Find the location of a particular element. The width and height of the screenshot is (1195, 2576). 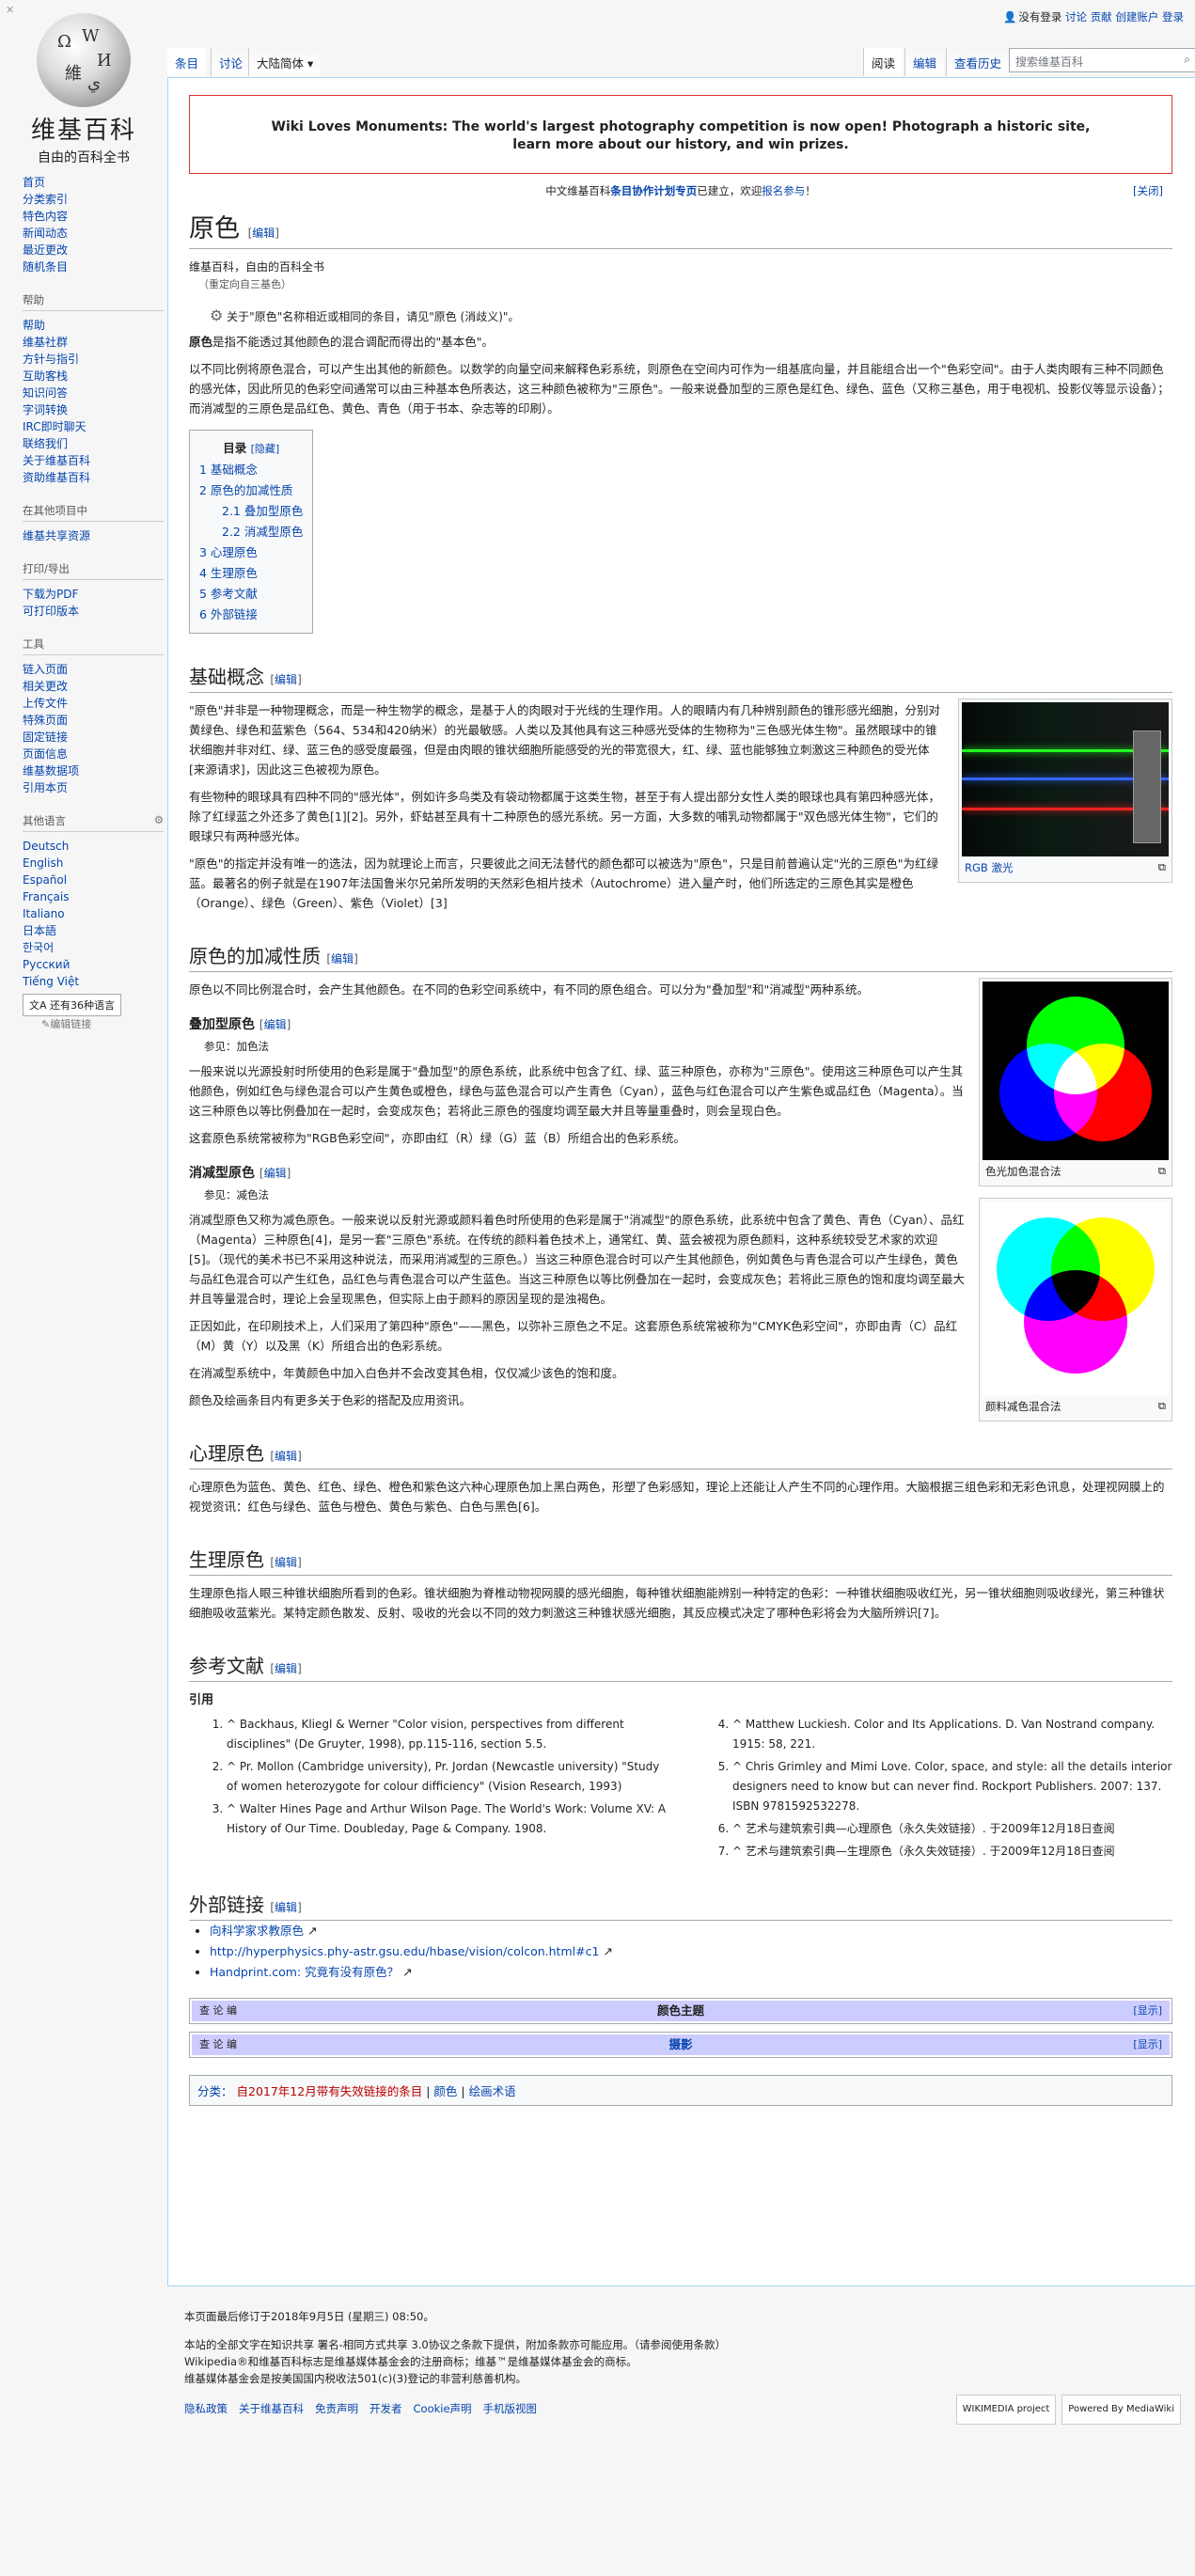

sidebar-help-item-2: 方针与指引 is located at coordinates (93, 360).